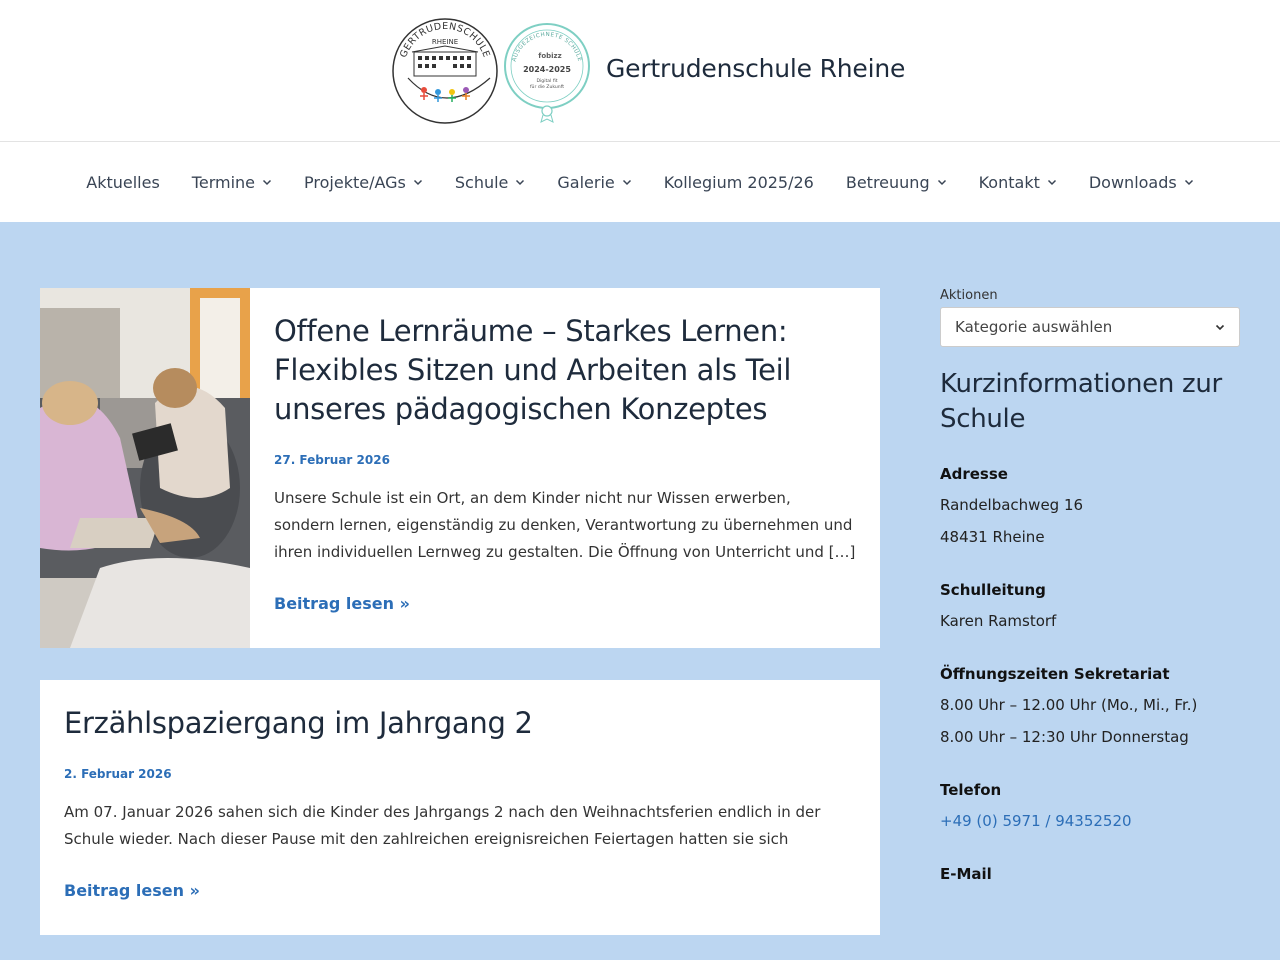  I want to click on address-city: 48431 Rheine, so click(992, 537).